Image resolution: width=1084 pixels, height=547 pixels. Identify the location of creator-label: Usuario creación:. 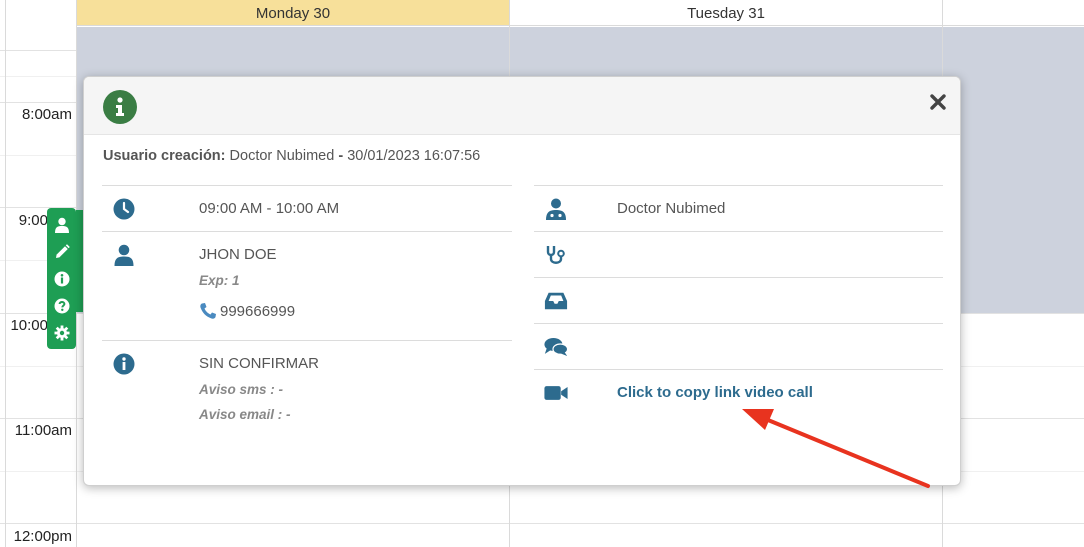
(164, 156).